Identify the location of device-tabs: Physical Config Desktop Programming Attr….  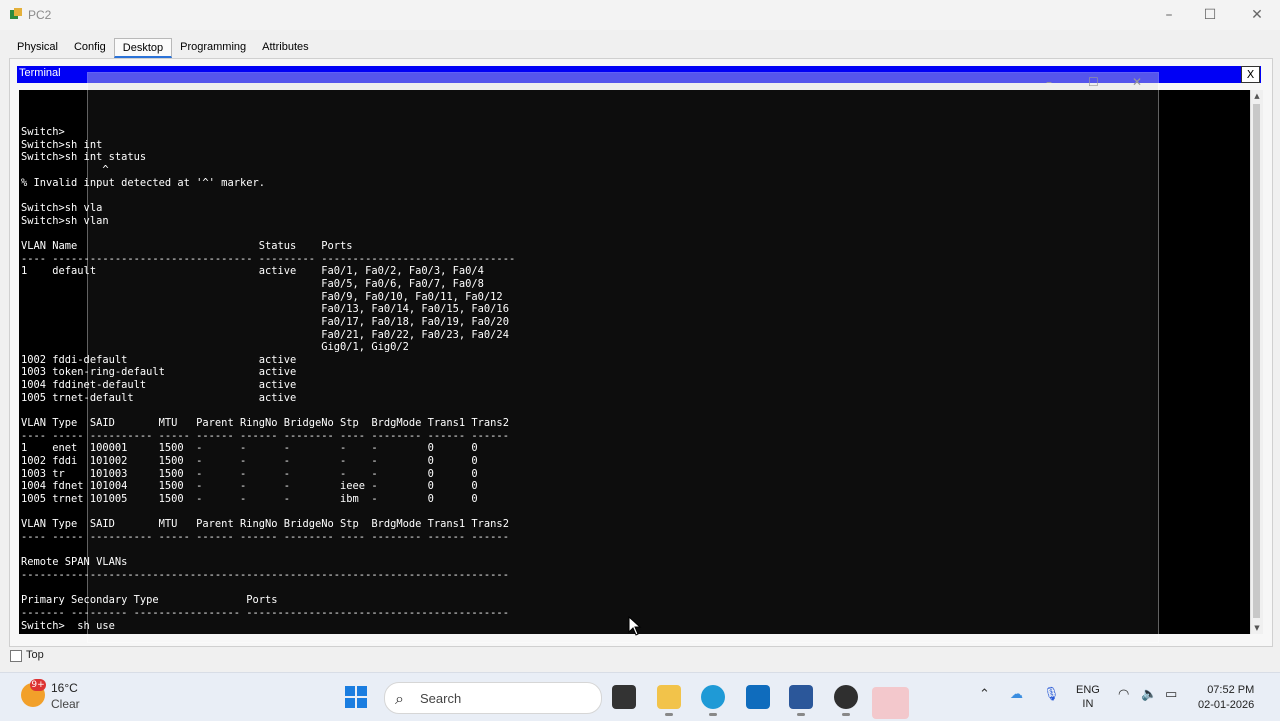
(163, 48).